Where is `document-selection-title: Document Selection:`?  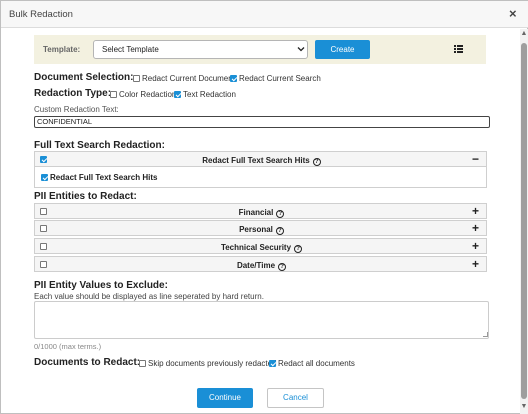 document-selection-title: Document Selection: is located at coordinates (84, 77).